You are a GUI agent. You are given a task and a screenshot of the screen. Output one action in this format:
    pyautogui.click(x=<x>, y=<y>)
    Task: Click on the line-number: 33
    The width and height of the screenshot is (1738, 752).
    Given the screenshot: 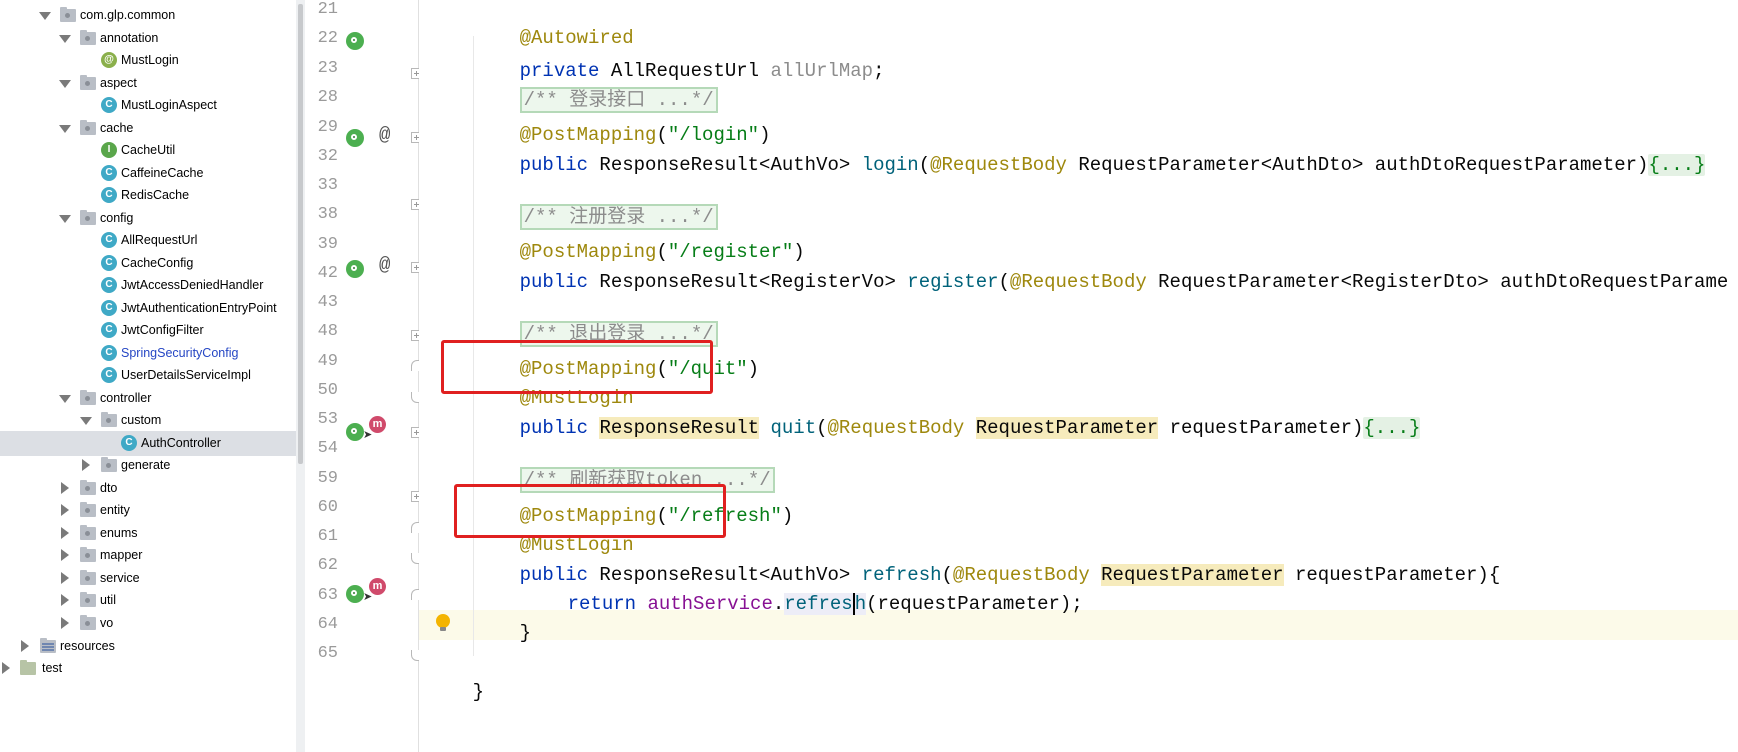 What is the action you would take?
    pyautogui.click(x=327, y=185)
    